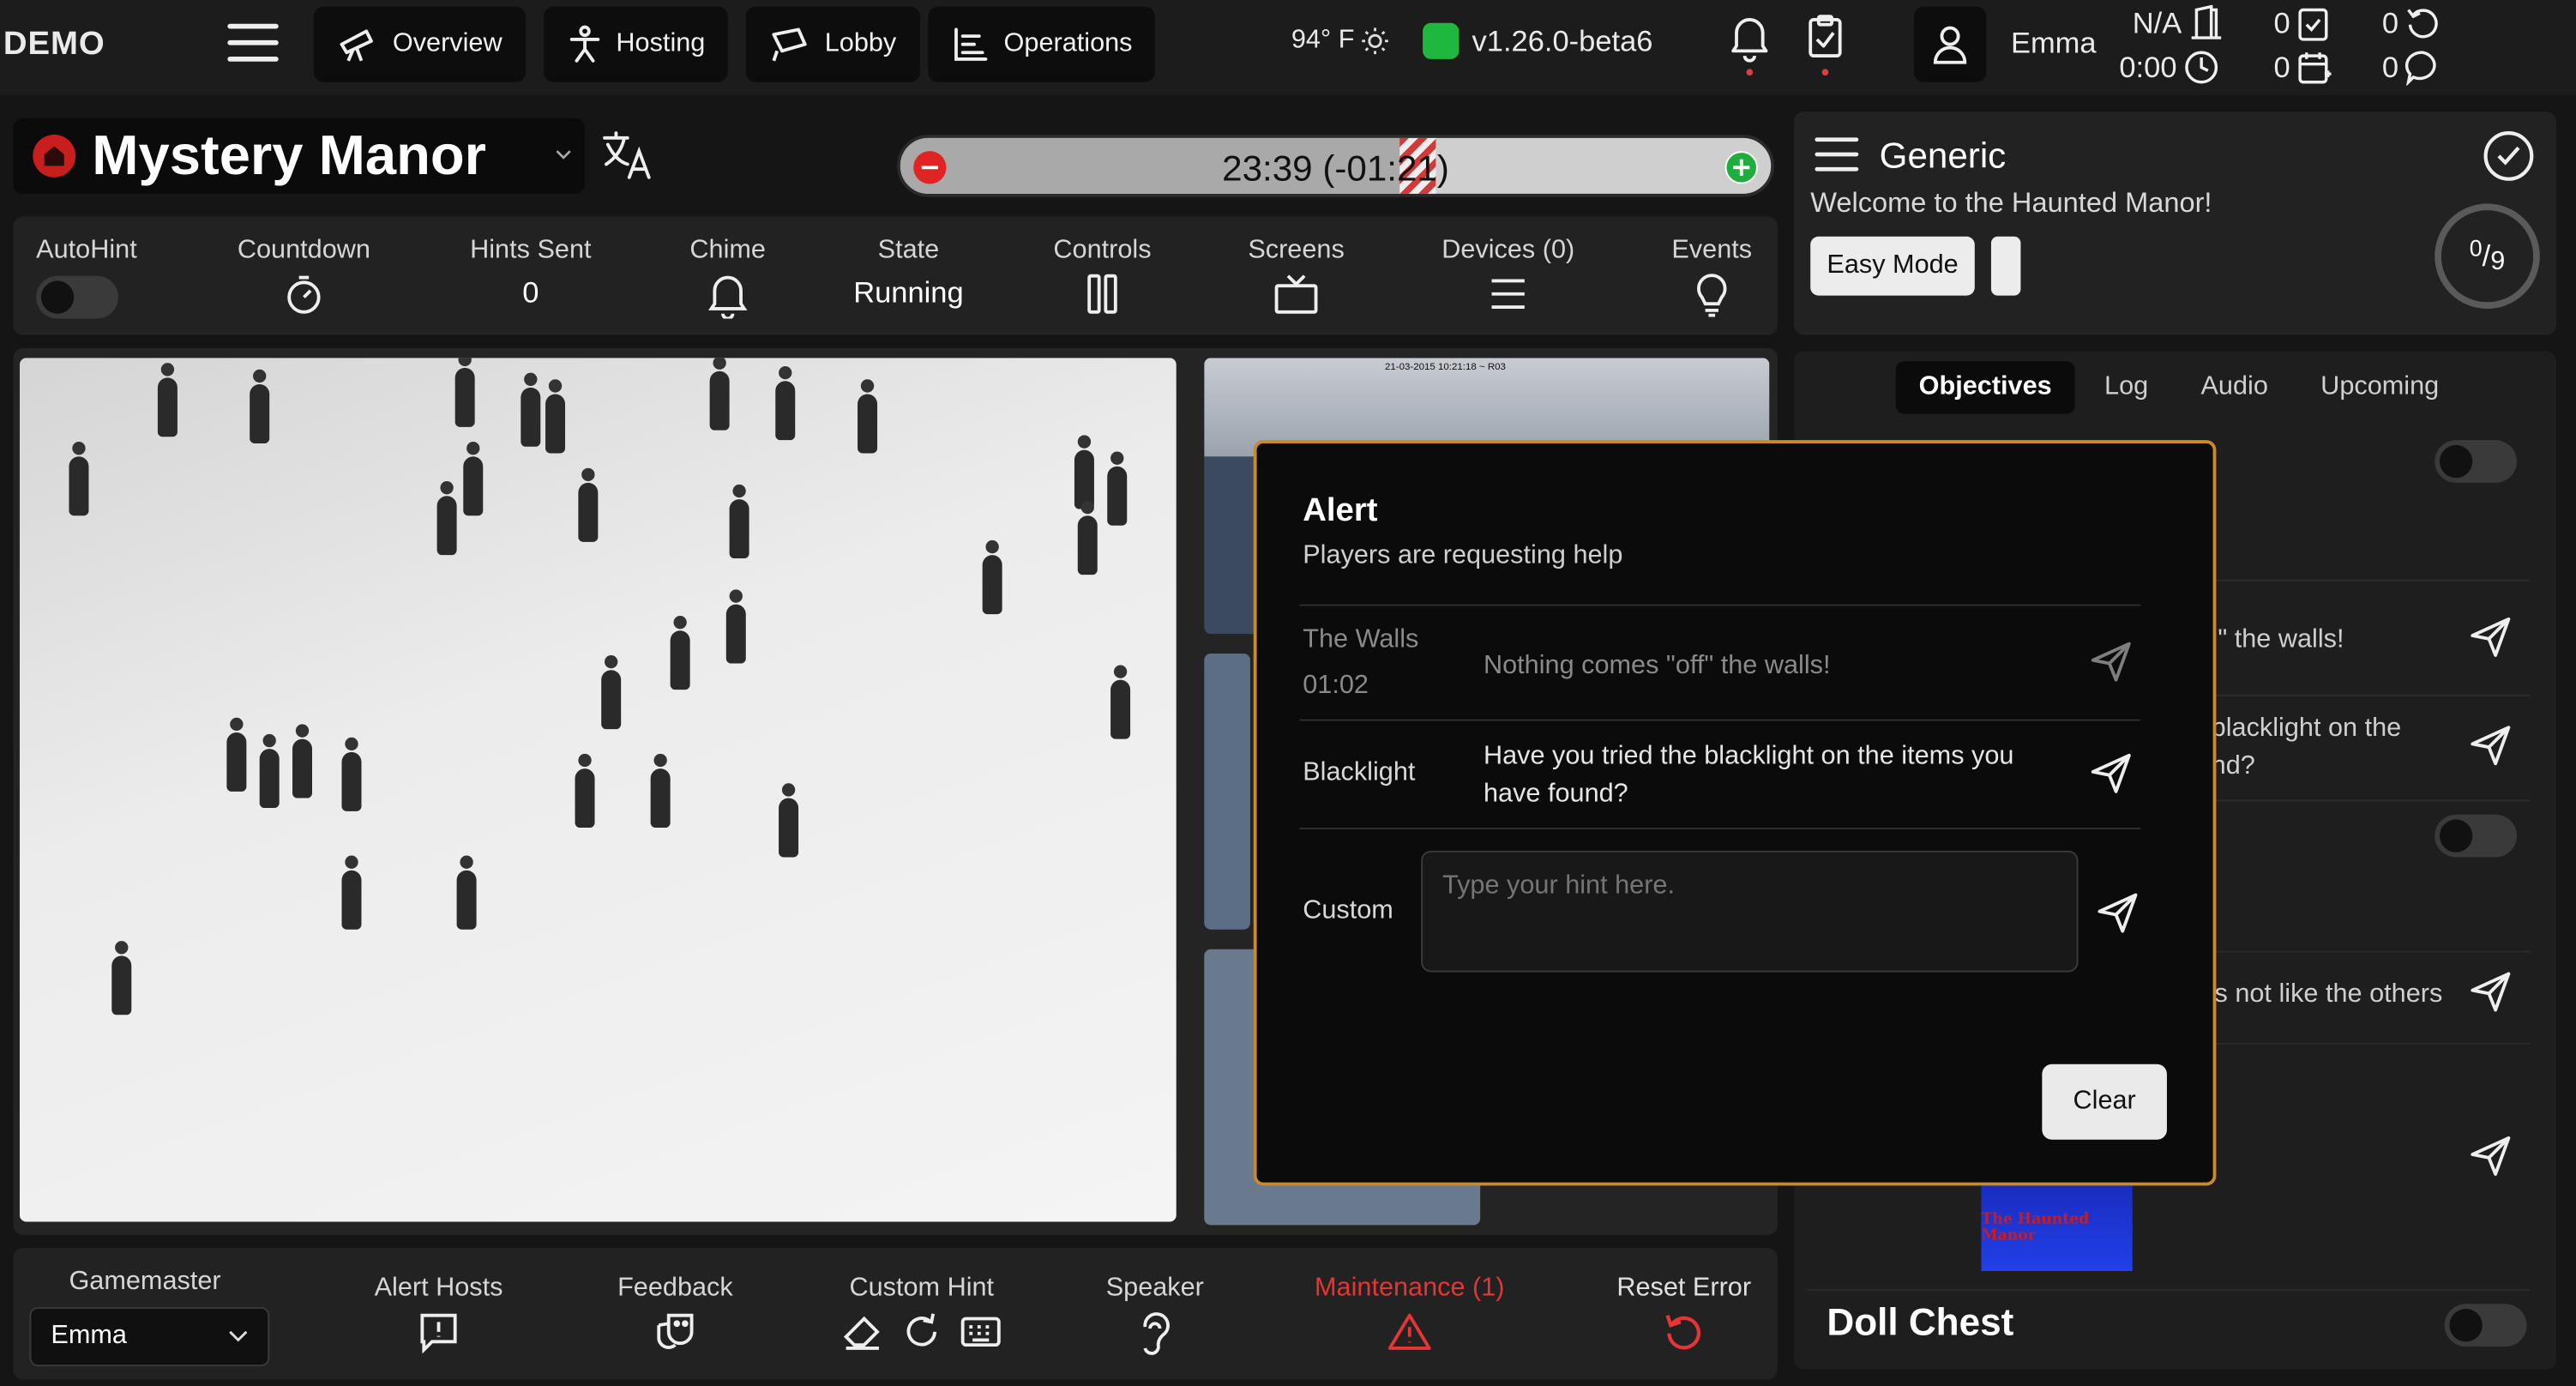  I want to click on custom-label: Custom, so click(1348, 910).